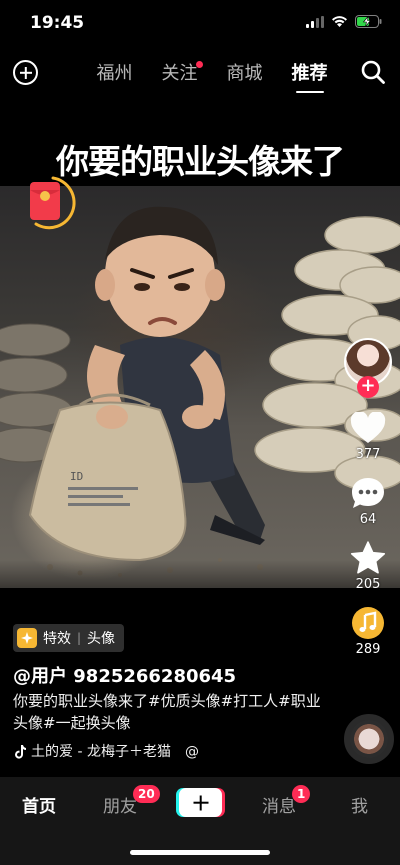 The width and height of the screenshot is (400, 865). I want to click on tab-label: 关注, so click(179, 73).